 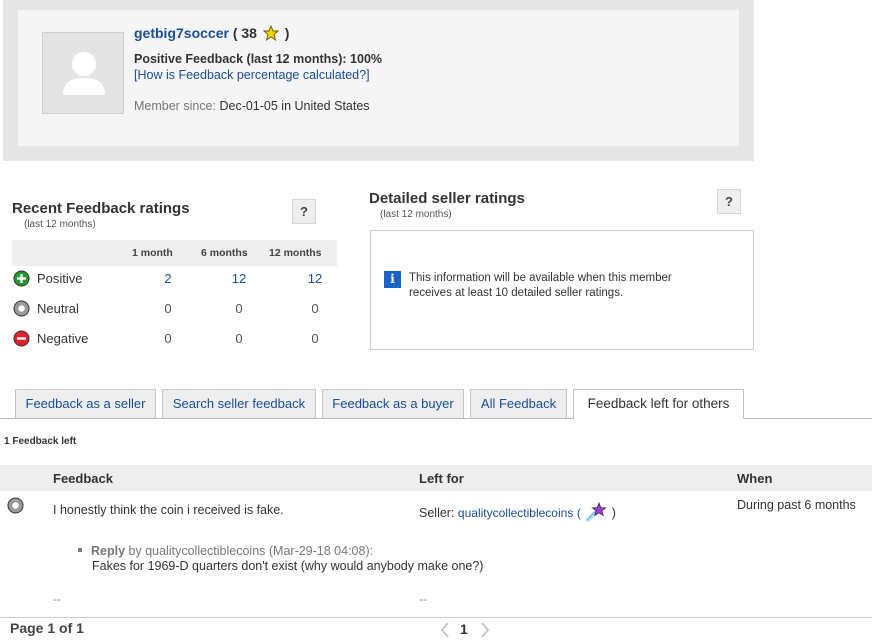 What do you see at coordinates (271, 33) in the screenshot?
I see `yellow-star-icon` at bounding box center [271, 33].